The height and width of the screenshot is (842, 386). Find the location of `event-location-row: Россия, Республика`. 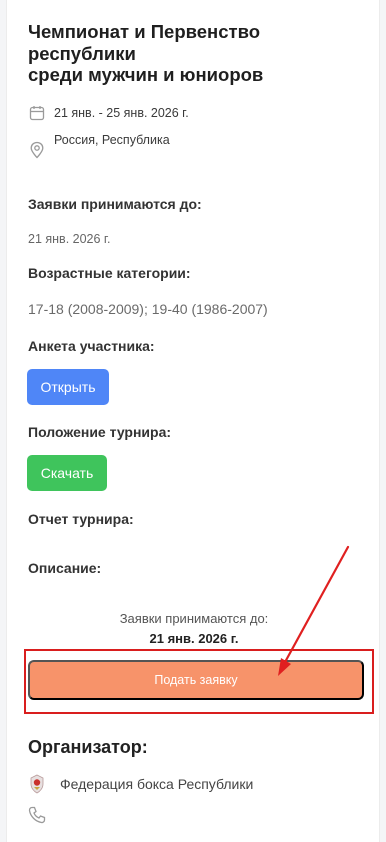

event-location-row: Россия, Республика is located at coordinates (99, 146).